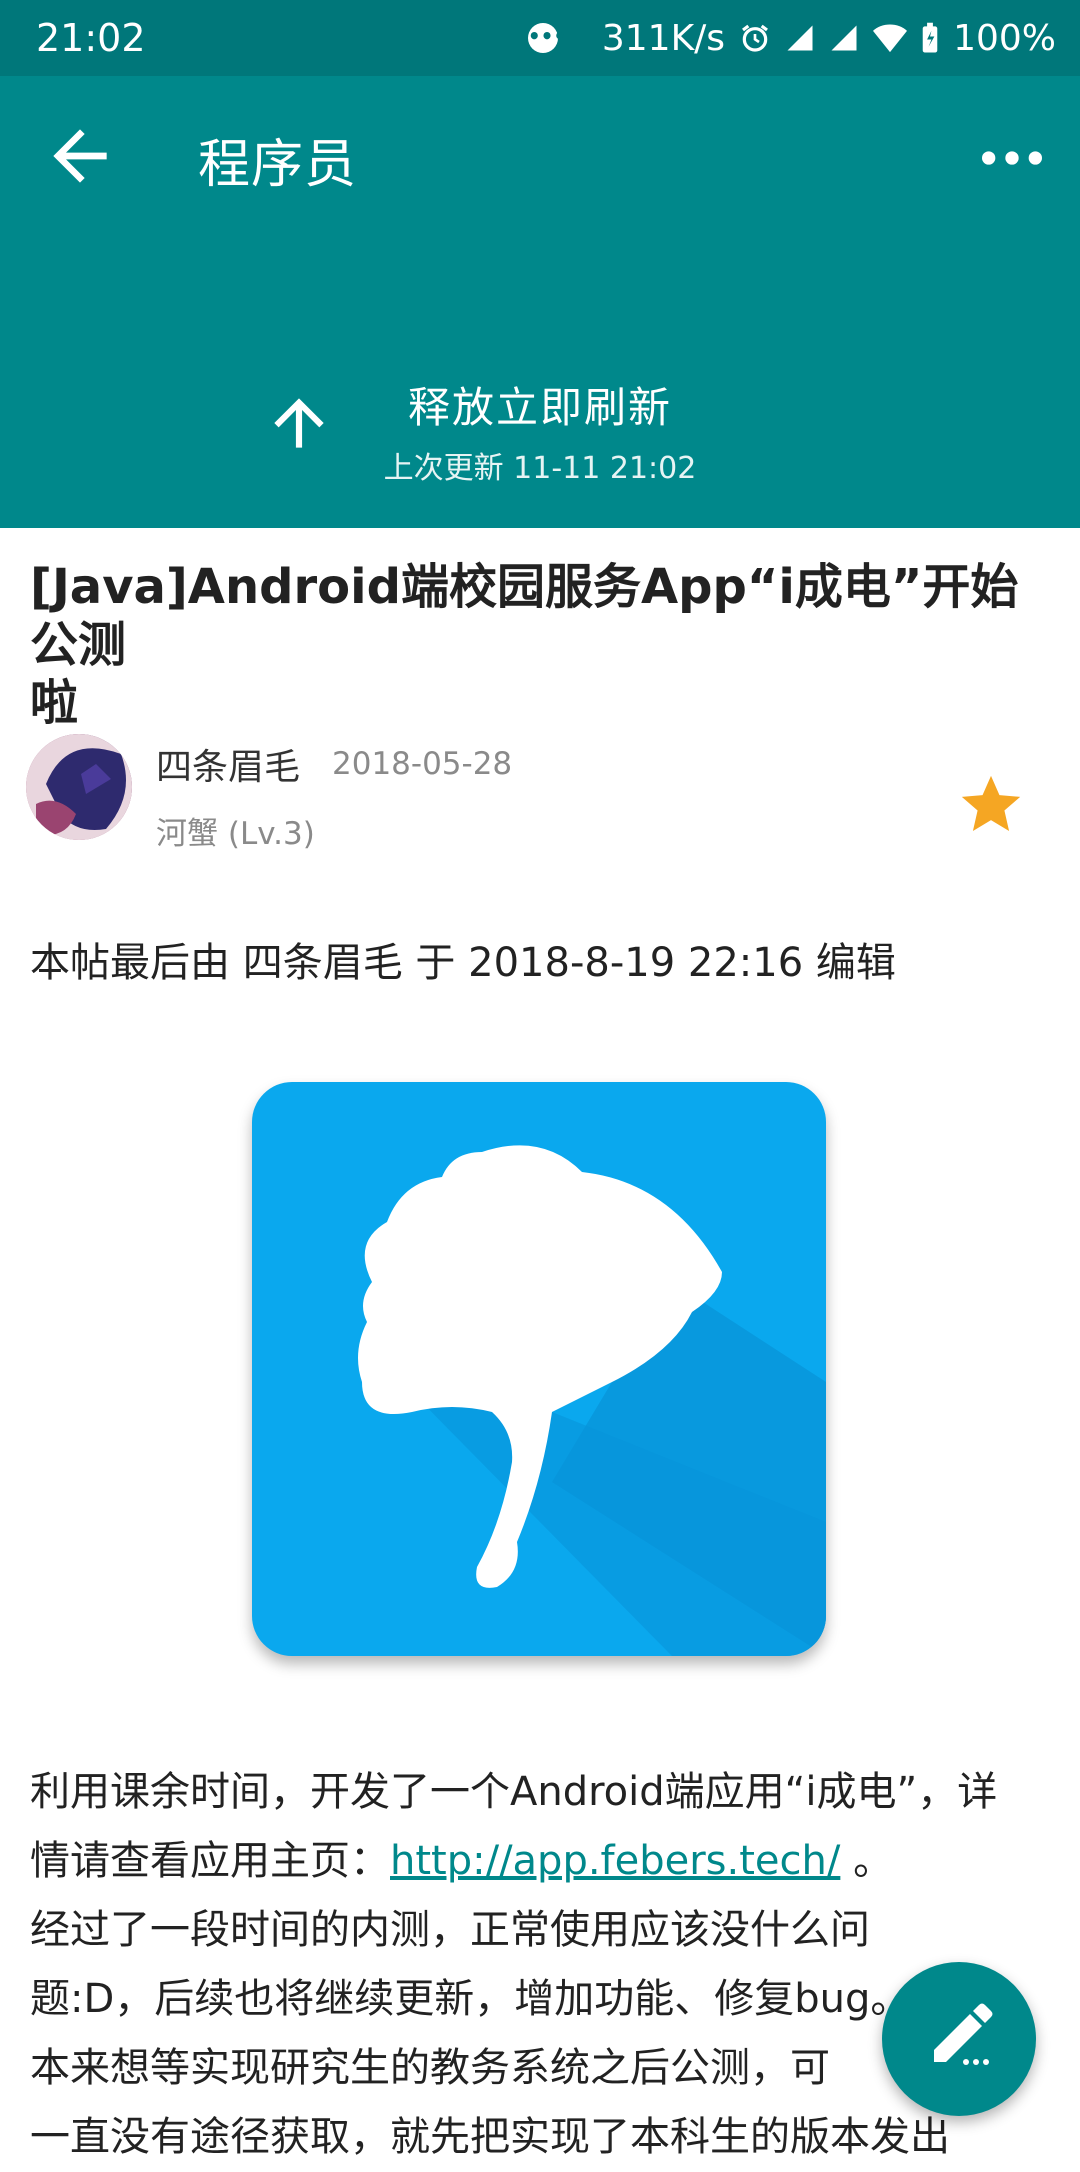 This screenshot has height=2172, width=1080. I want to click on reply-fab-button, so click(959, 2039).